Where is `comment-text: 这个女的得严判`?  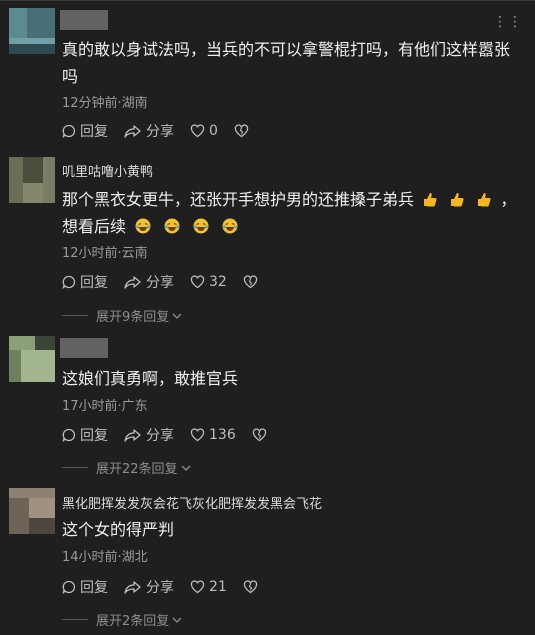 comment-text: 这个女的得严判 is located at coordinates (118, 529).